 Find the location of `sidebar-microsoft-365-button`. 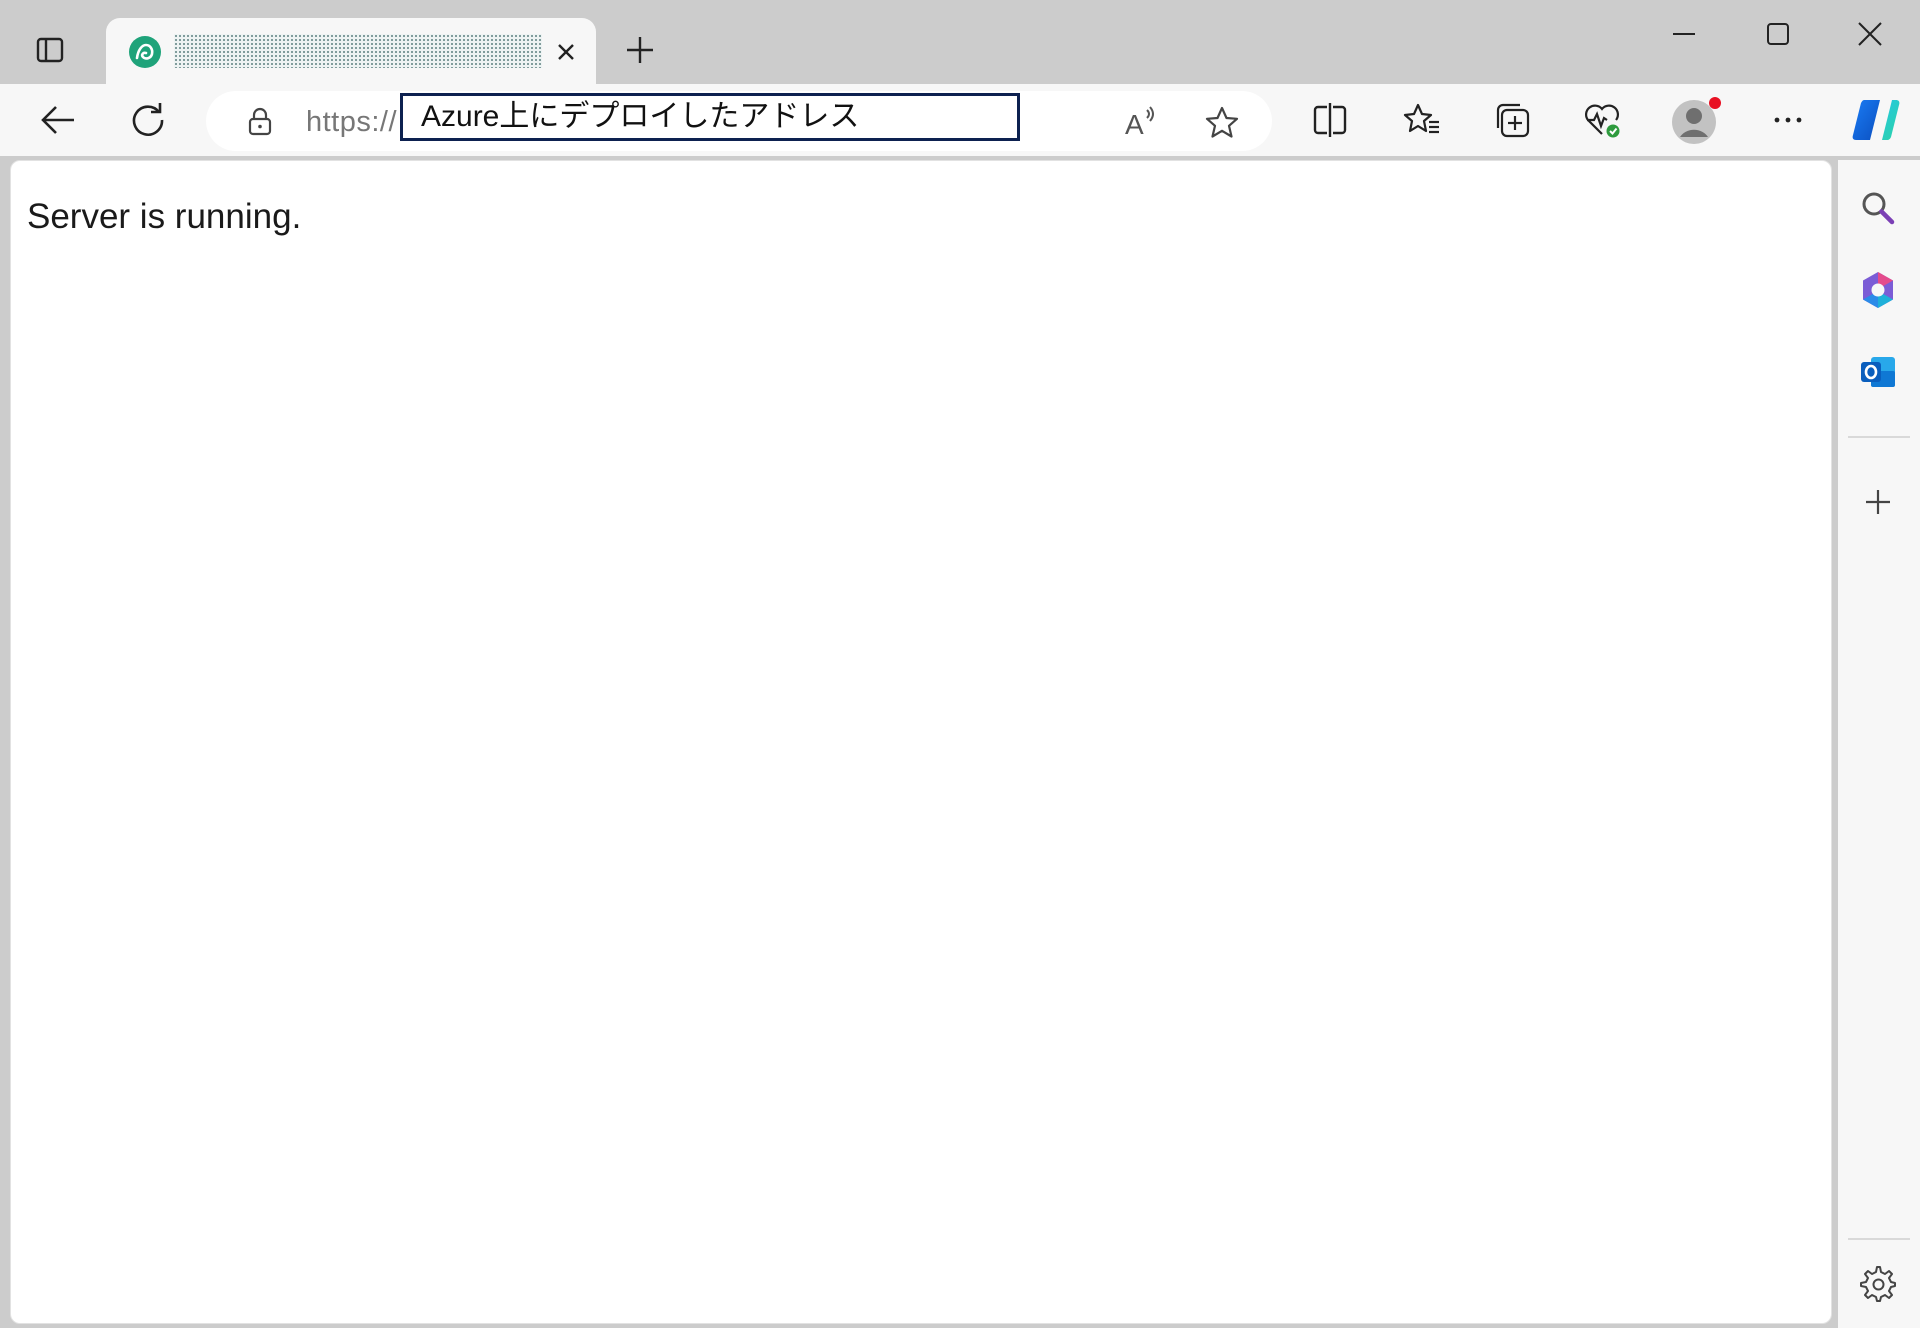

sidebar-microsoft-365-button is located at coordinates (1878, 290).